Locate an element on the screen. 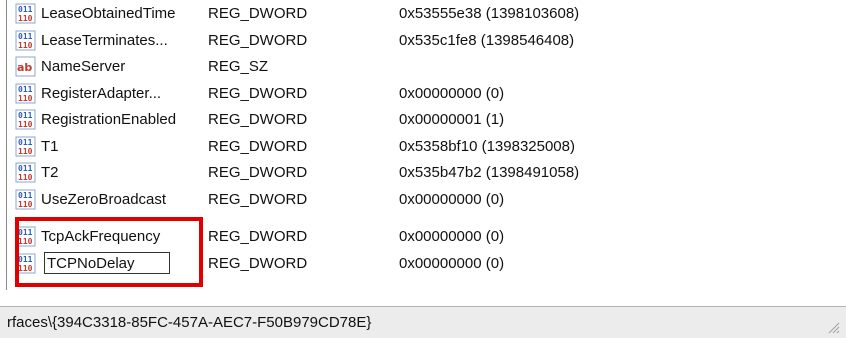 The image size is (846, 338). value-name: NameServer is located at coordinates (83, 66).